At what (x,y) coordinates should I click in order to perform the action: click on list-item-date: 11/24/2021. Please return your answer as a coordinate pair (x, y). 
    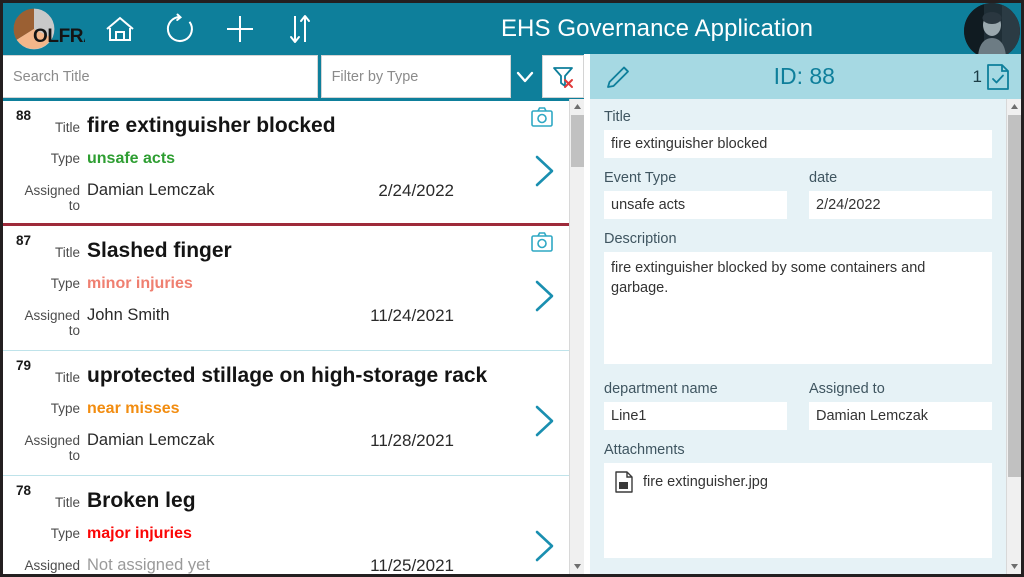
    Looking at the image, I should click on (412, 316).